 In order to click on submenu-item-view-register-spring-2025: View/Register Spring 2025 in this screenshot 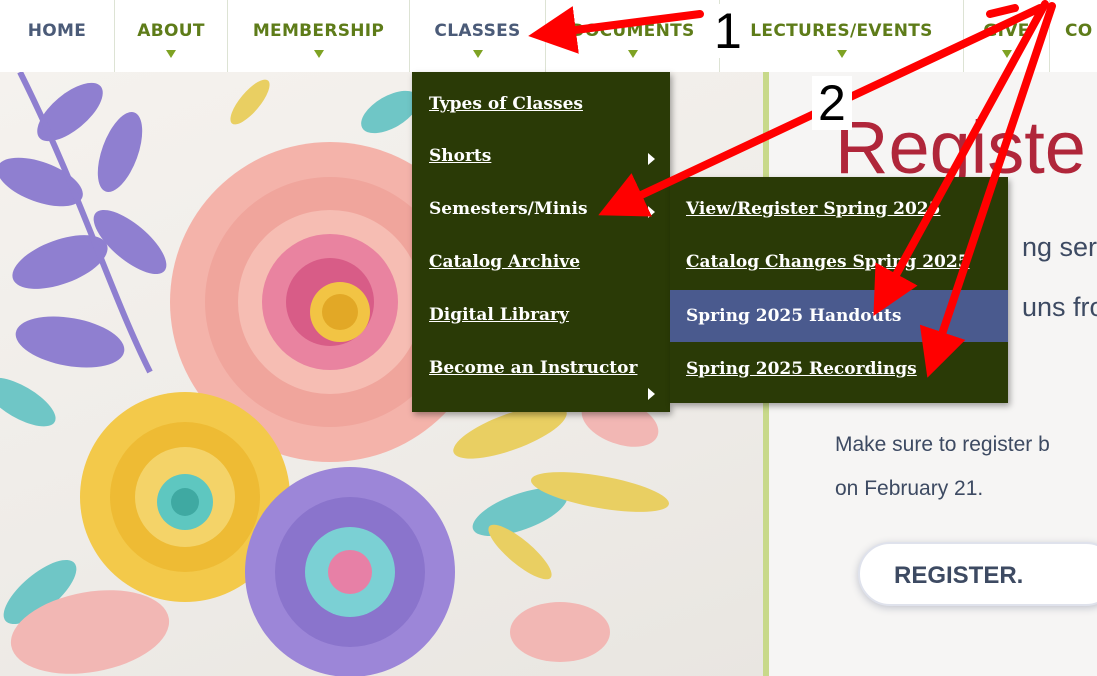, I will do `click(839, 209)`.